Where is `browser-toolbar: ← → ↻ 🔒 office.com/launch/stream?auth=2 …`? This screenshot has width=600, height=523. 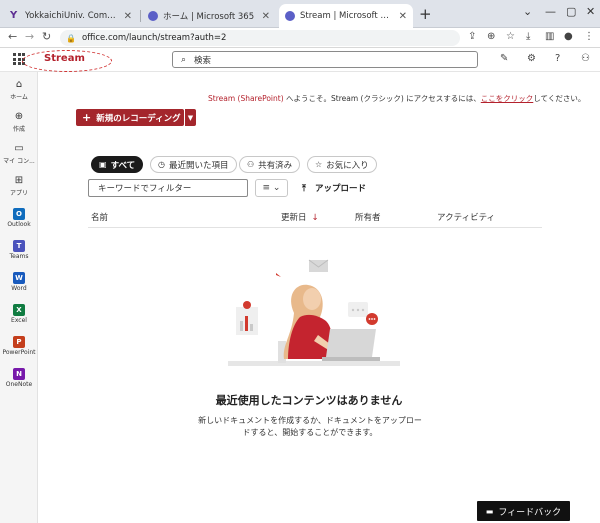 browser-toolbar: ← → ↻ 🔒 office.com/launch/stream?auth=2 … is located at coordinates (300, 38).